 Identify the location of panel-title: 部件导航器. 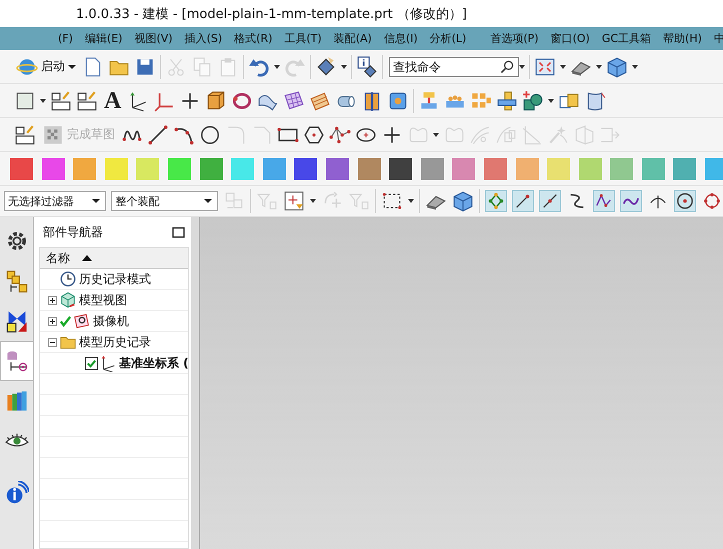
(73, 232).